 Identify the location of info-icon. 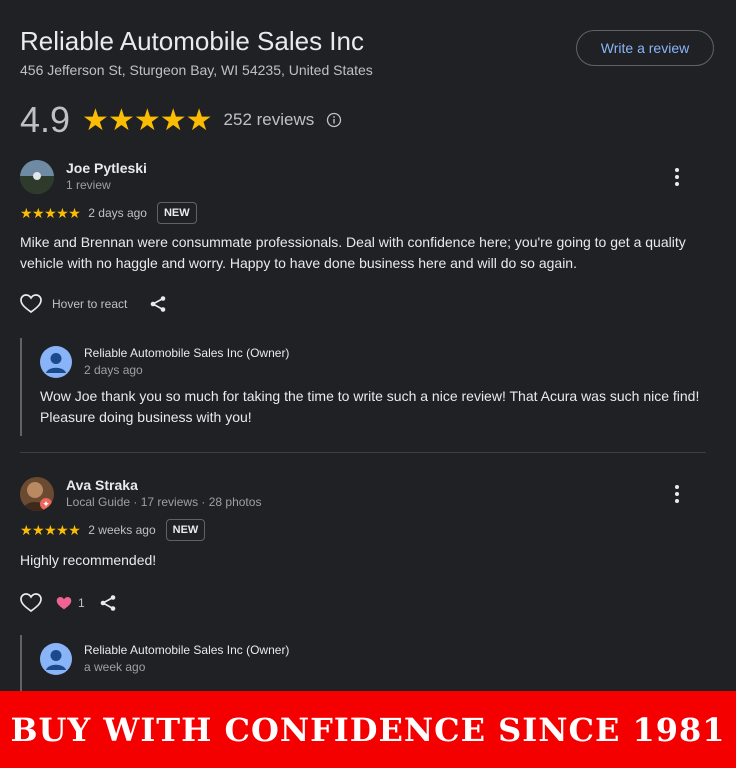
(334, 120).